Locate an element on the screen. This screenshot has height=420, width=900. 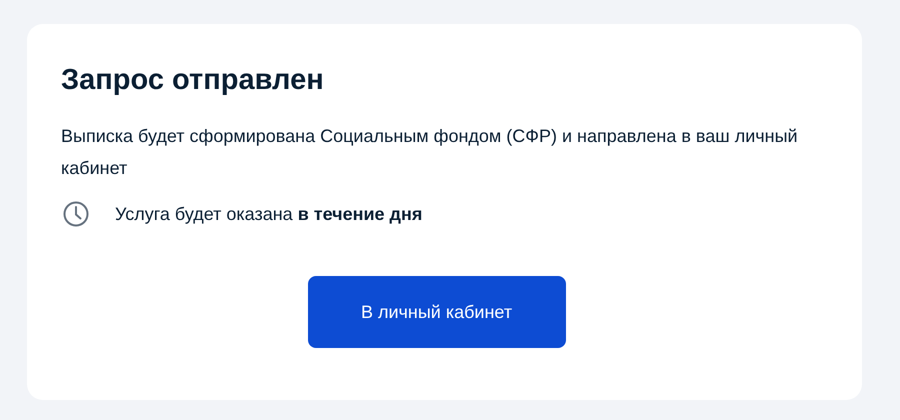
notice-text: Услуга будет оказана в течение дня is located at coordinates (268, 214).